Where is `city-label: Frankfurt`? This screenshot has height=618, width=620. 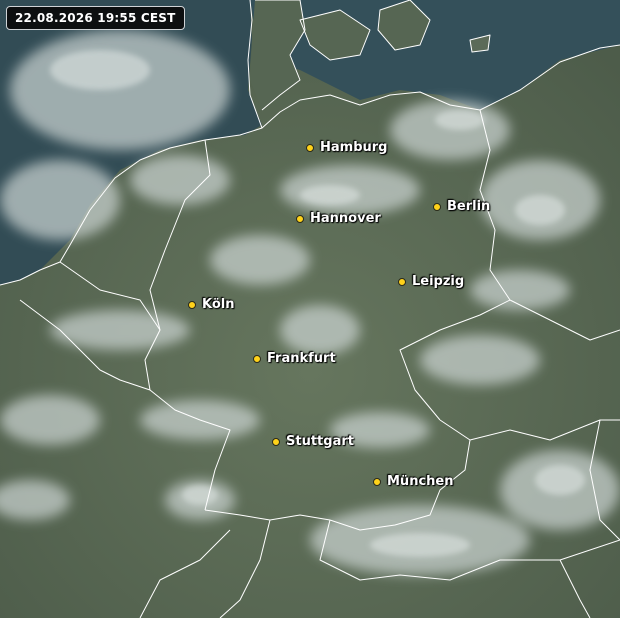
city-label: Frankfurt is located at coordinates (301, 358).